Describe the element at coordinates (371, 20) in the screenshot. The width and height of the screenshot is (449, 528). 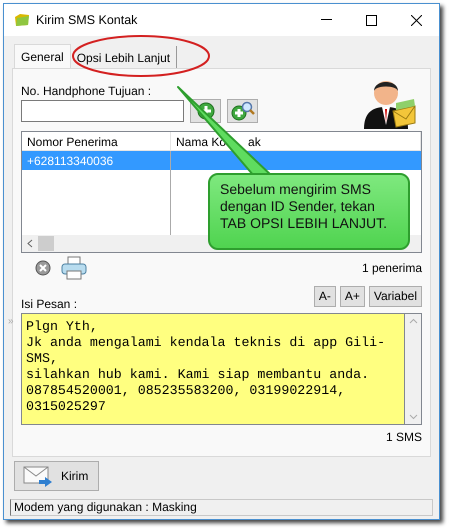
I see `maximize-icon` at that location.